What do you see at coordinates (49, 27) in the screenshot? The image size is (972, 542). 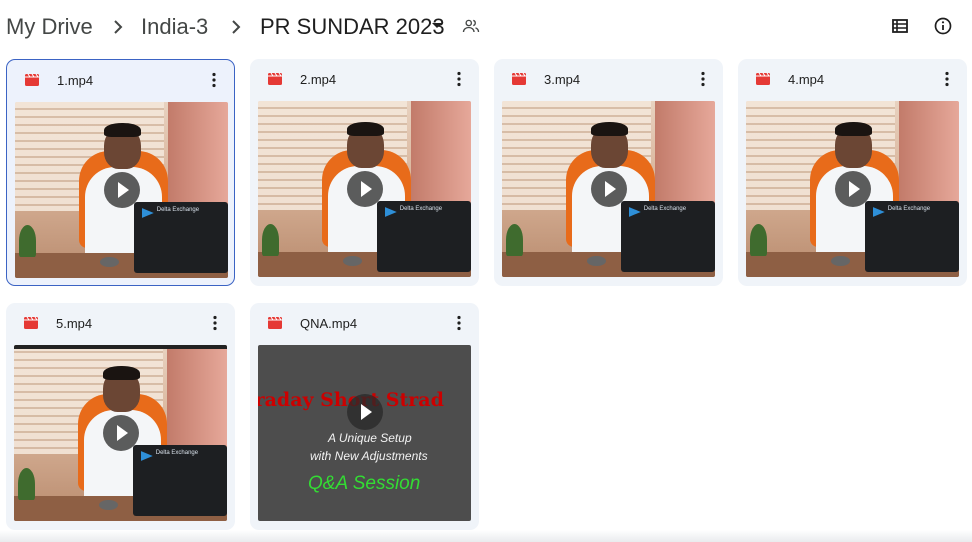 I see `breadcrumb-my-drive: My Drive` at bounding box center [49, 27].